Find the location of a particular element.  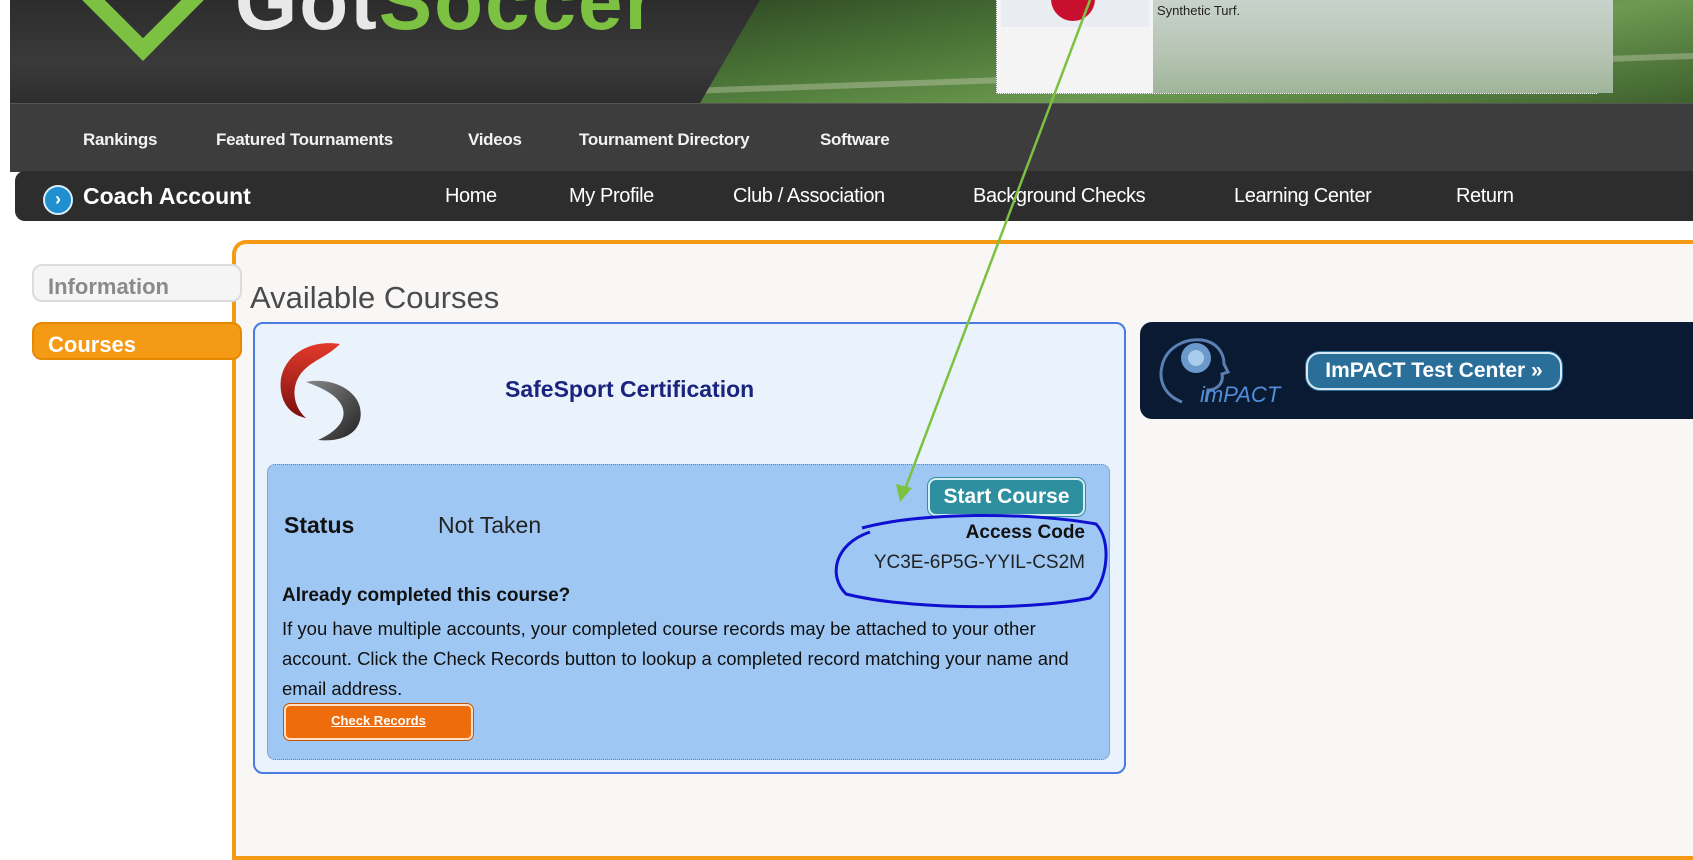

tab-information: Information is located at coordinates (137, 283).